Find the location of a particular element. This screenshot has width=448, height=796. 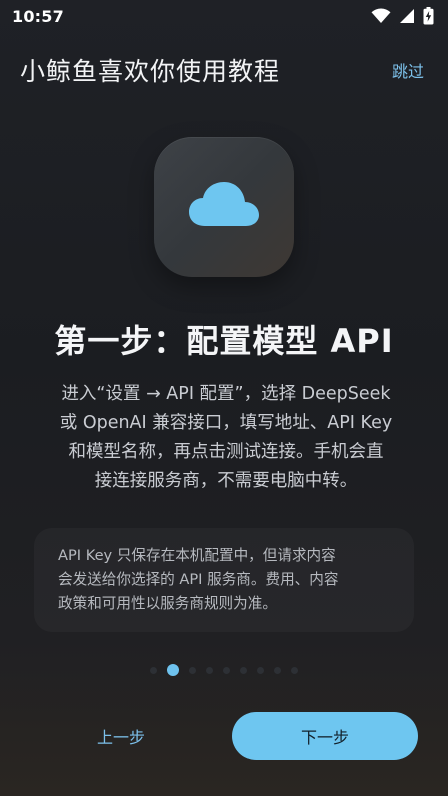

skip-button: 跳过 is located at coordinates (408, 70).